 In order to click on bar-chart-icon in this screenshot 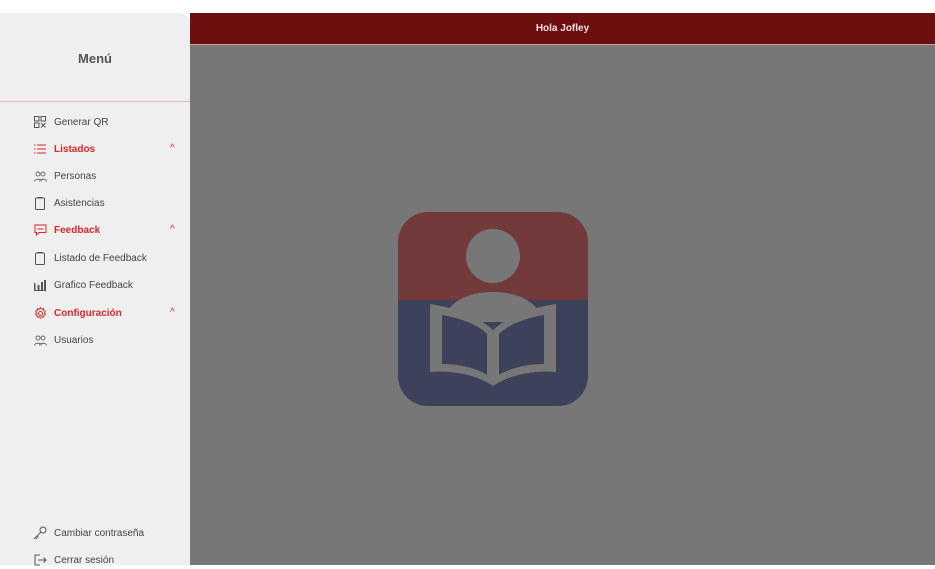, I will do `click(40, 285)`.